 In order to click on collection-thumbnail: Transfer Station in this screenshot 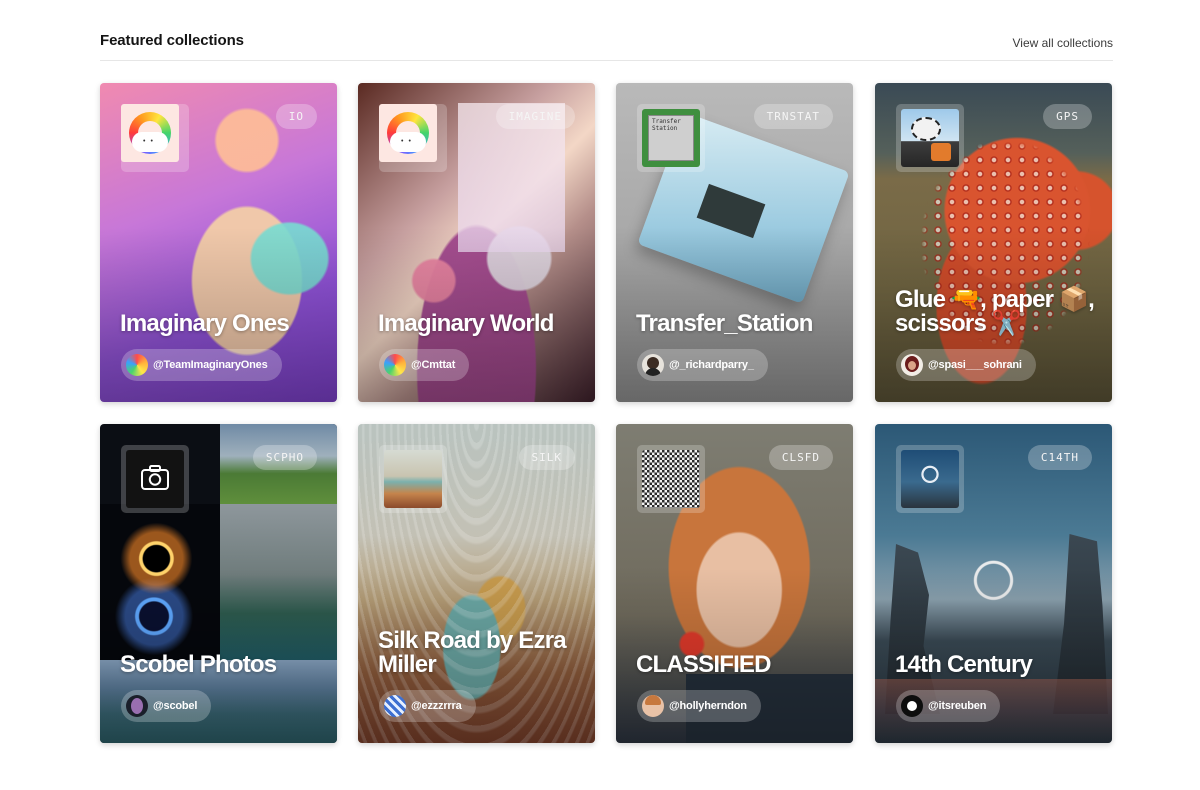, I will do `click(671, 138)`.